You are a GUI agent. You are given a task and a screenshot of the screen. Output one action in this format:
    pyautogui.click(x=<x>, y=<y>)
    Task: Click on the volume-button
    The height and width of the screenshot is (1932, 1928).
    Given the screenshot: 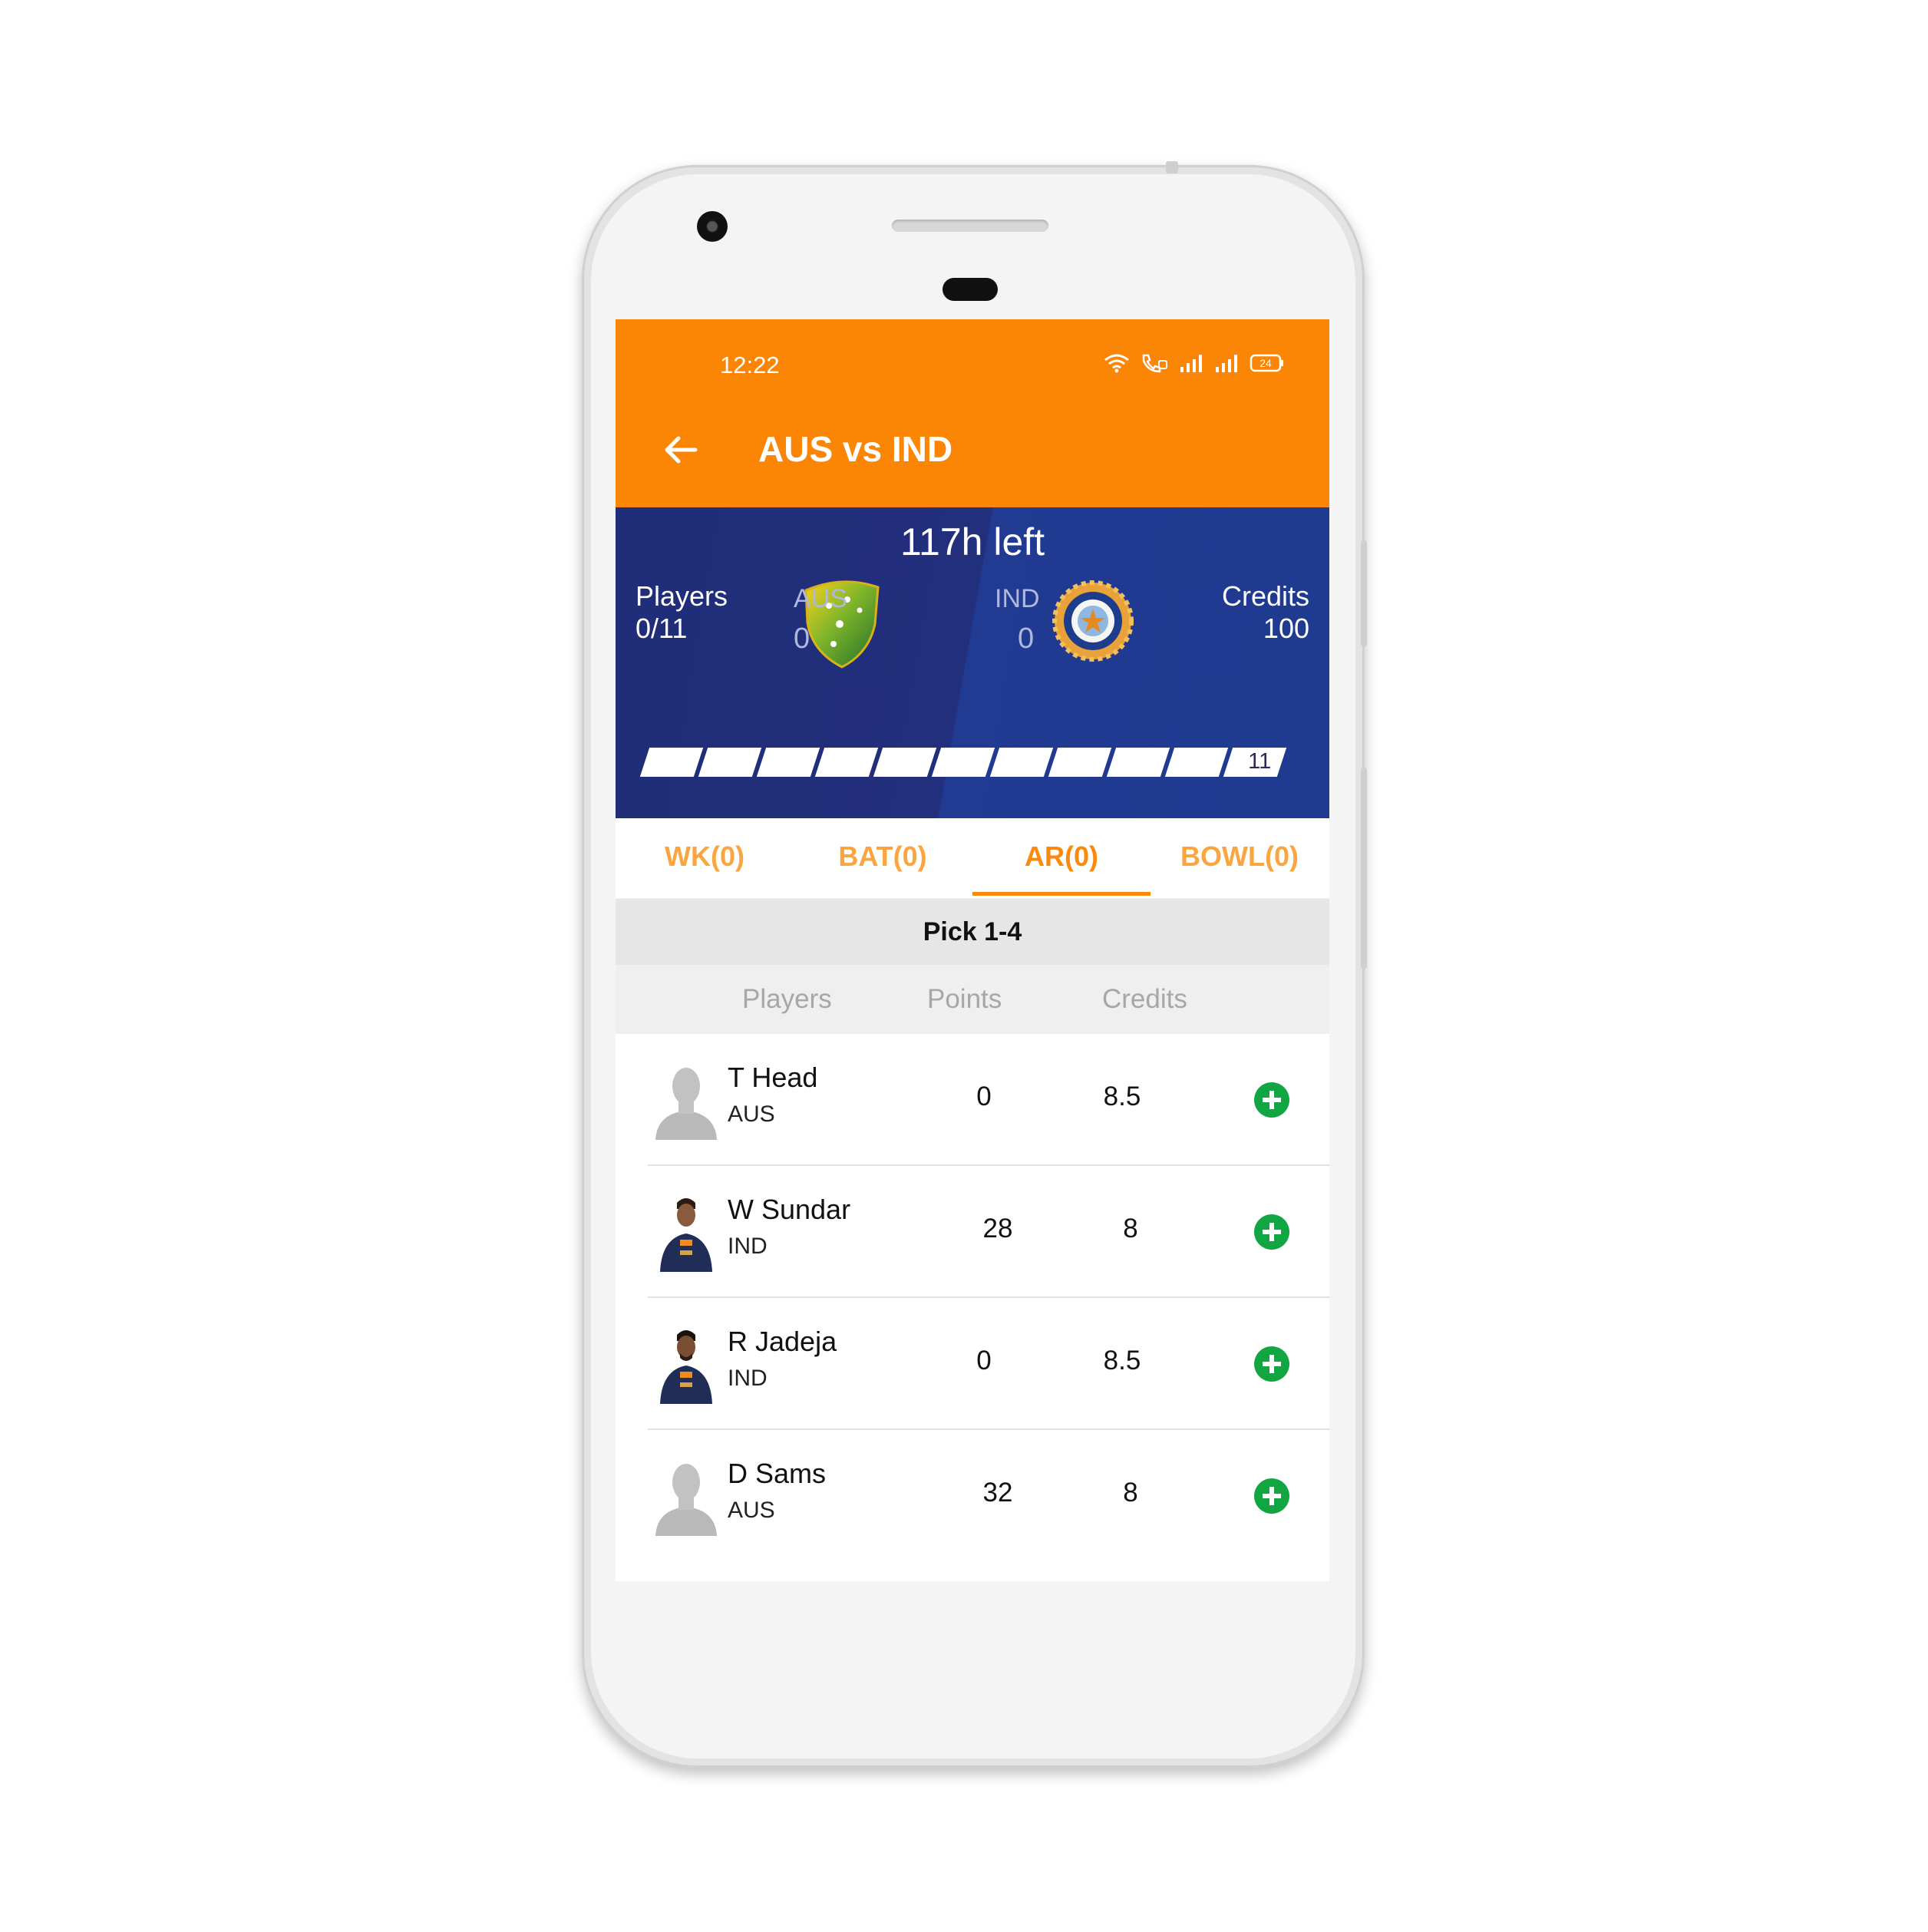 What is the action you would take?
    pyautogui.click(x=1364, y=593)
    